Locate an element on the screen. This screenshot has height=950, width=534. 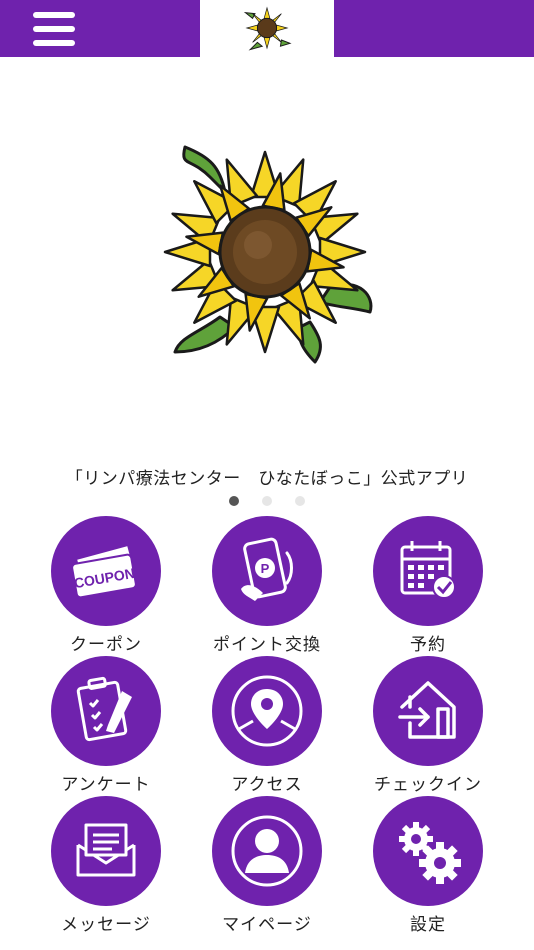
header-logo is located at coordinates (267, 28).